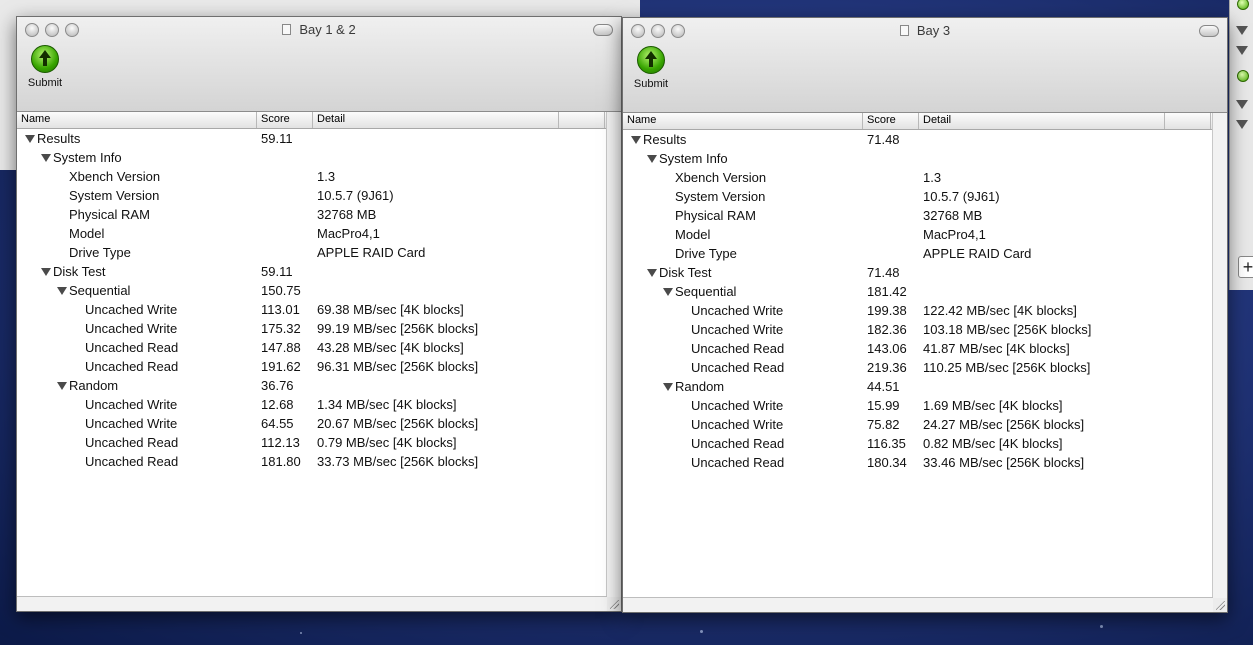 This screenshot has width=1253, height=645. I want to click on row-score: 175.32, so click(281, 328).